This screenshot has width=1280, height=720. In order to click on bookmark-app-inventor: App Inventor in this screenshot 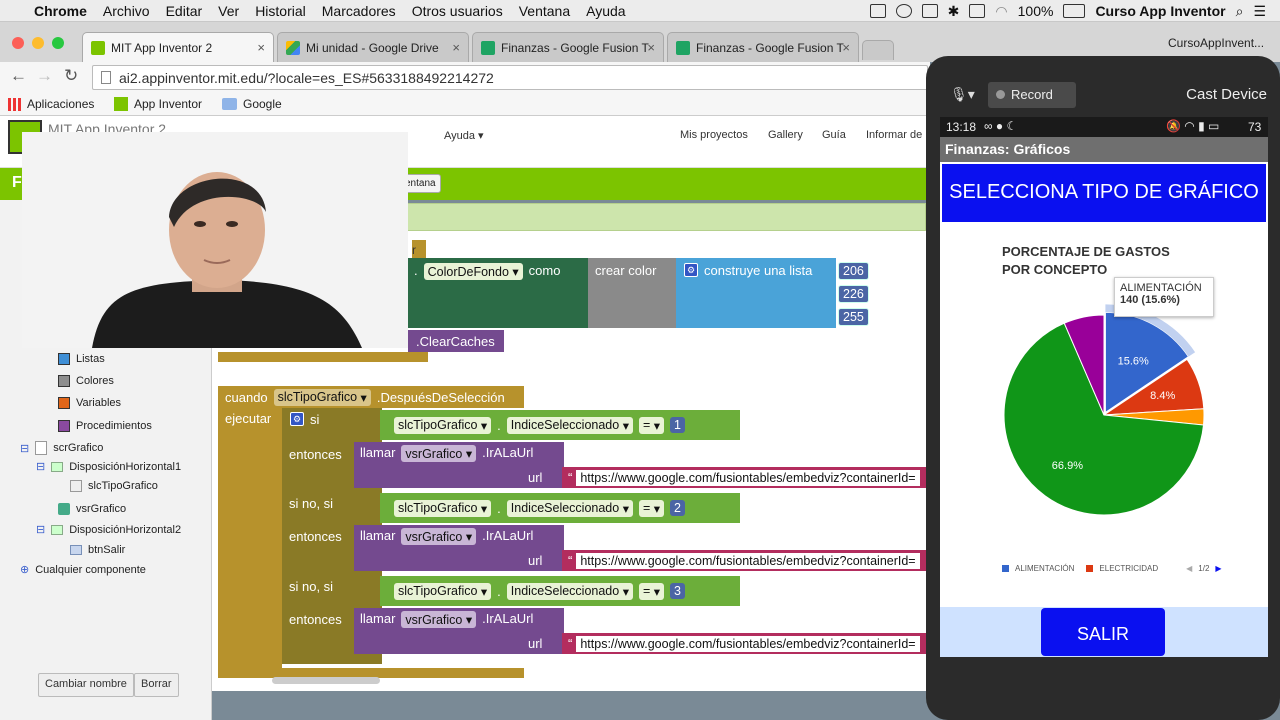, I will do `click(158, 104)`.